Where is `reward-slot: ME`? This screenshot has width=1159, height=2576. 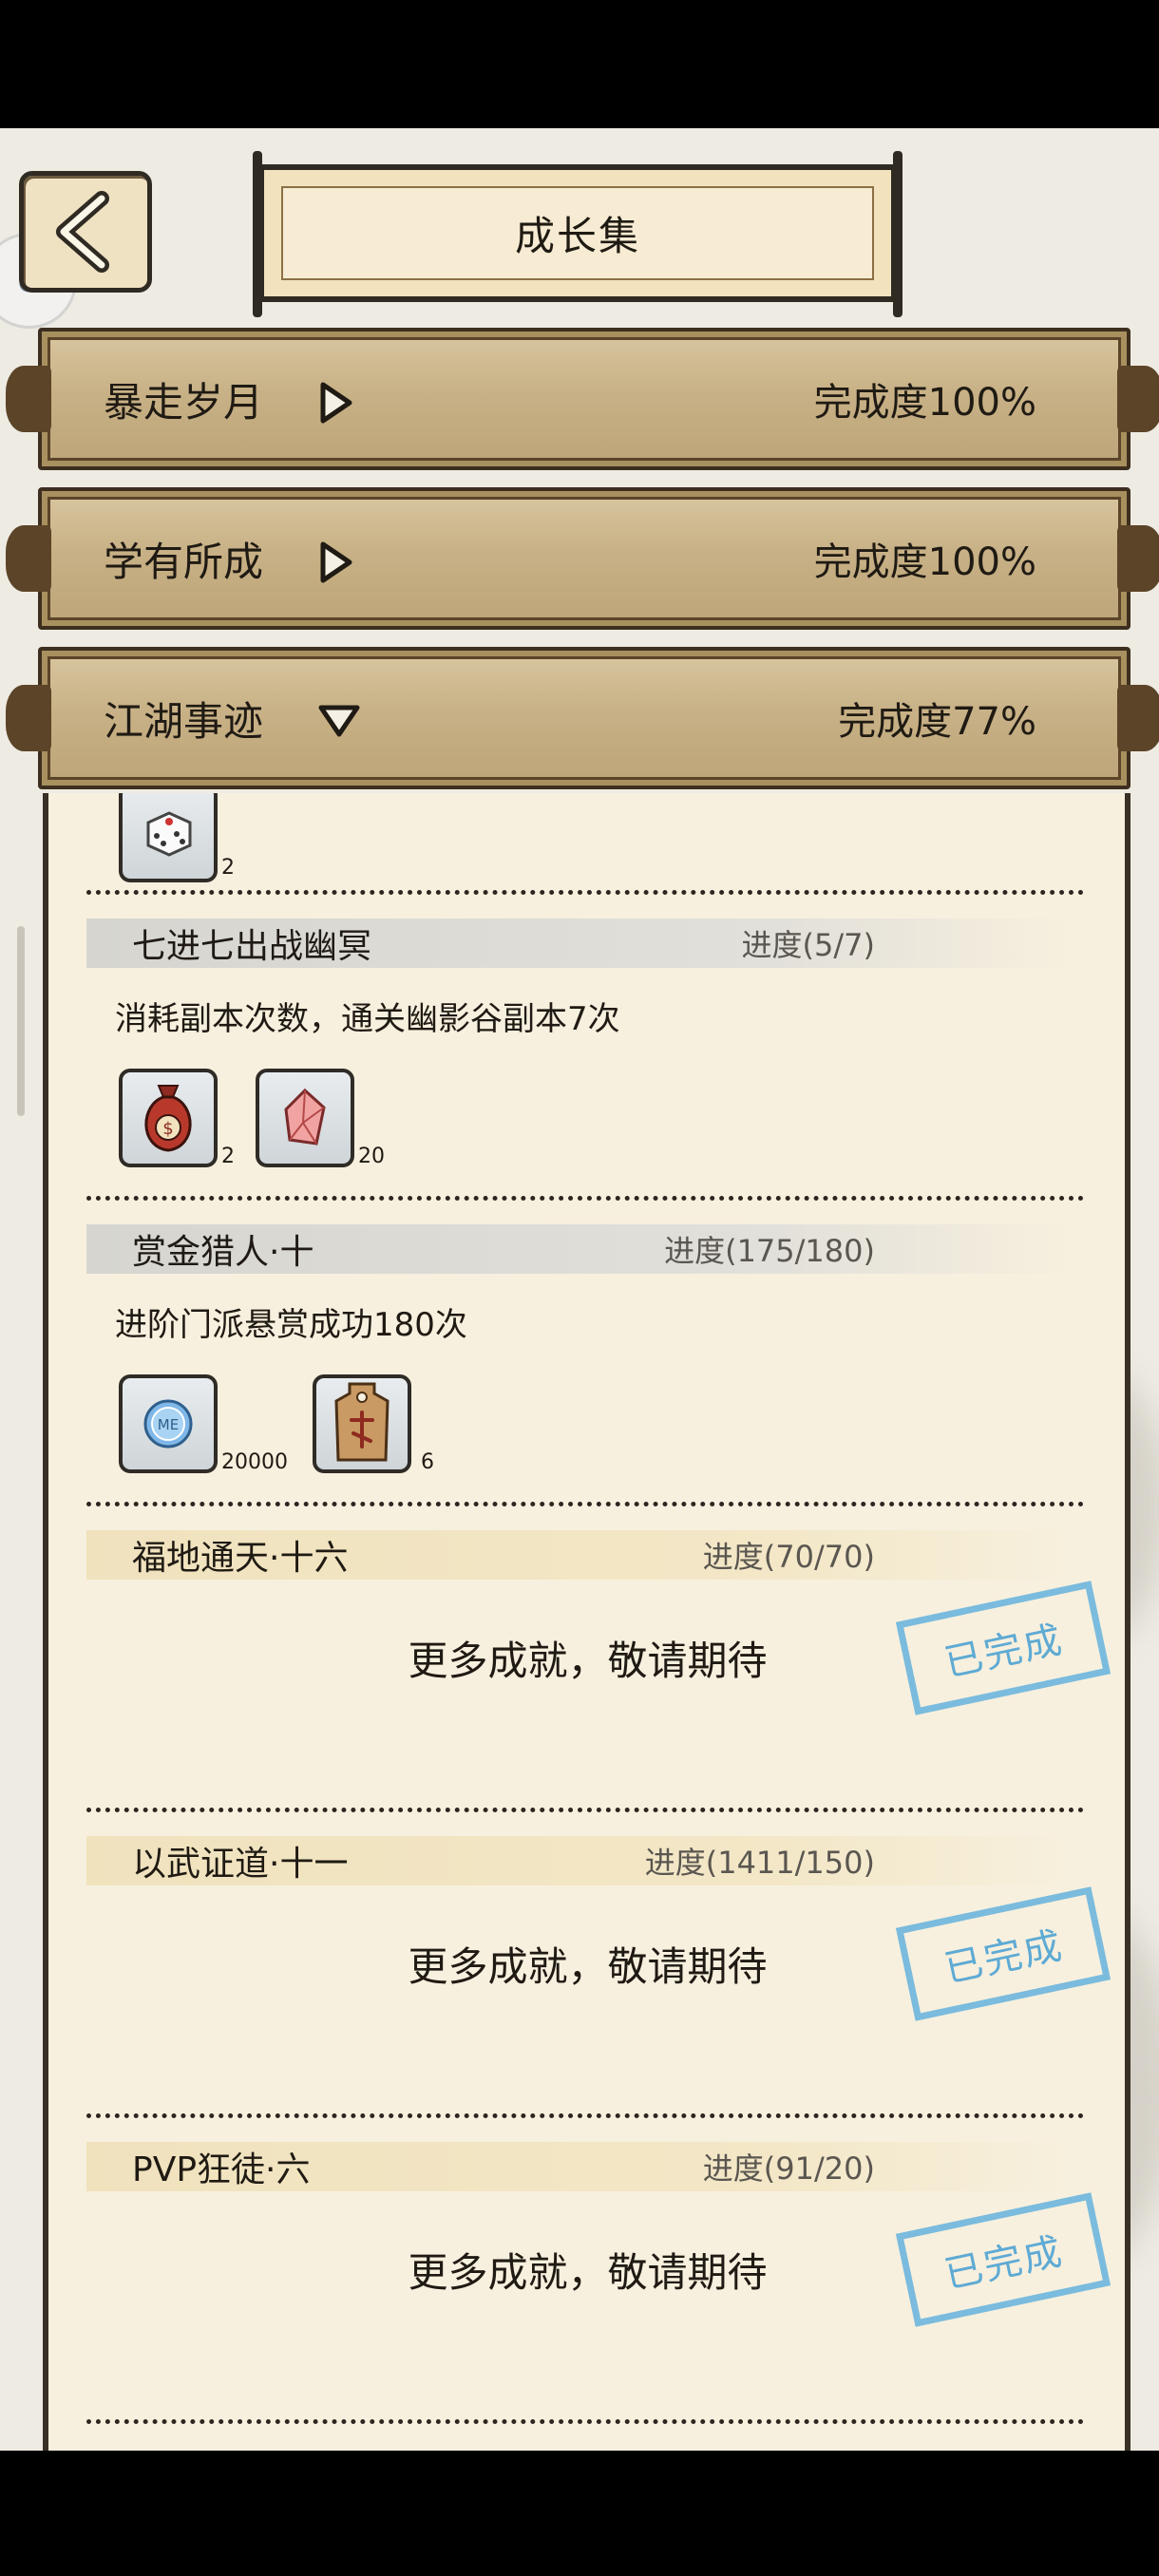 reward-slot: ME is located at coordinates (168, 1423).